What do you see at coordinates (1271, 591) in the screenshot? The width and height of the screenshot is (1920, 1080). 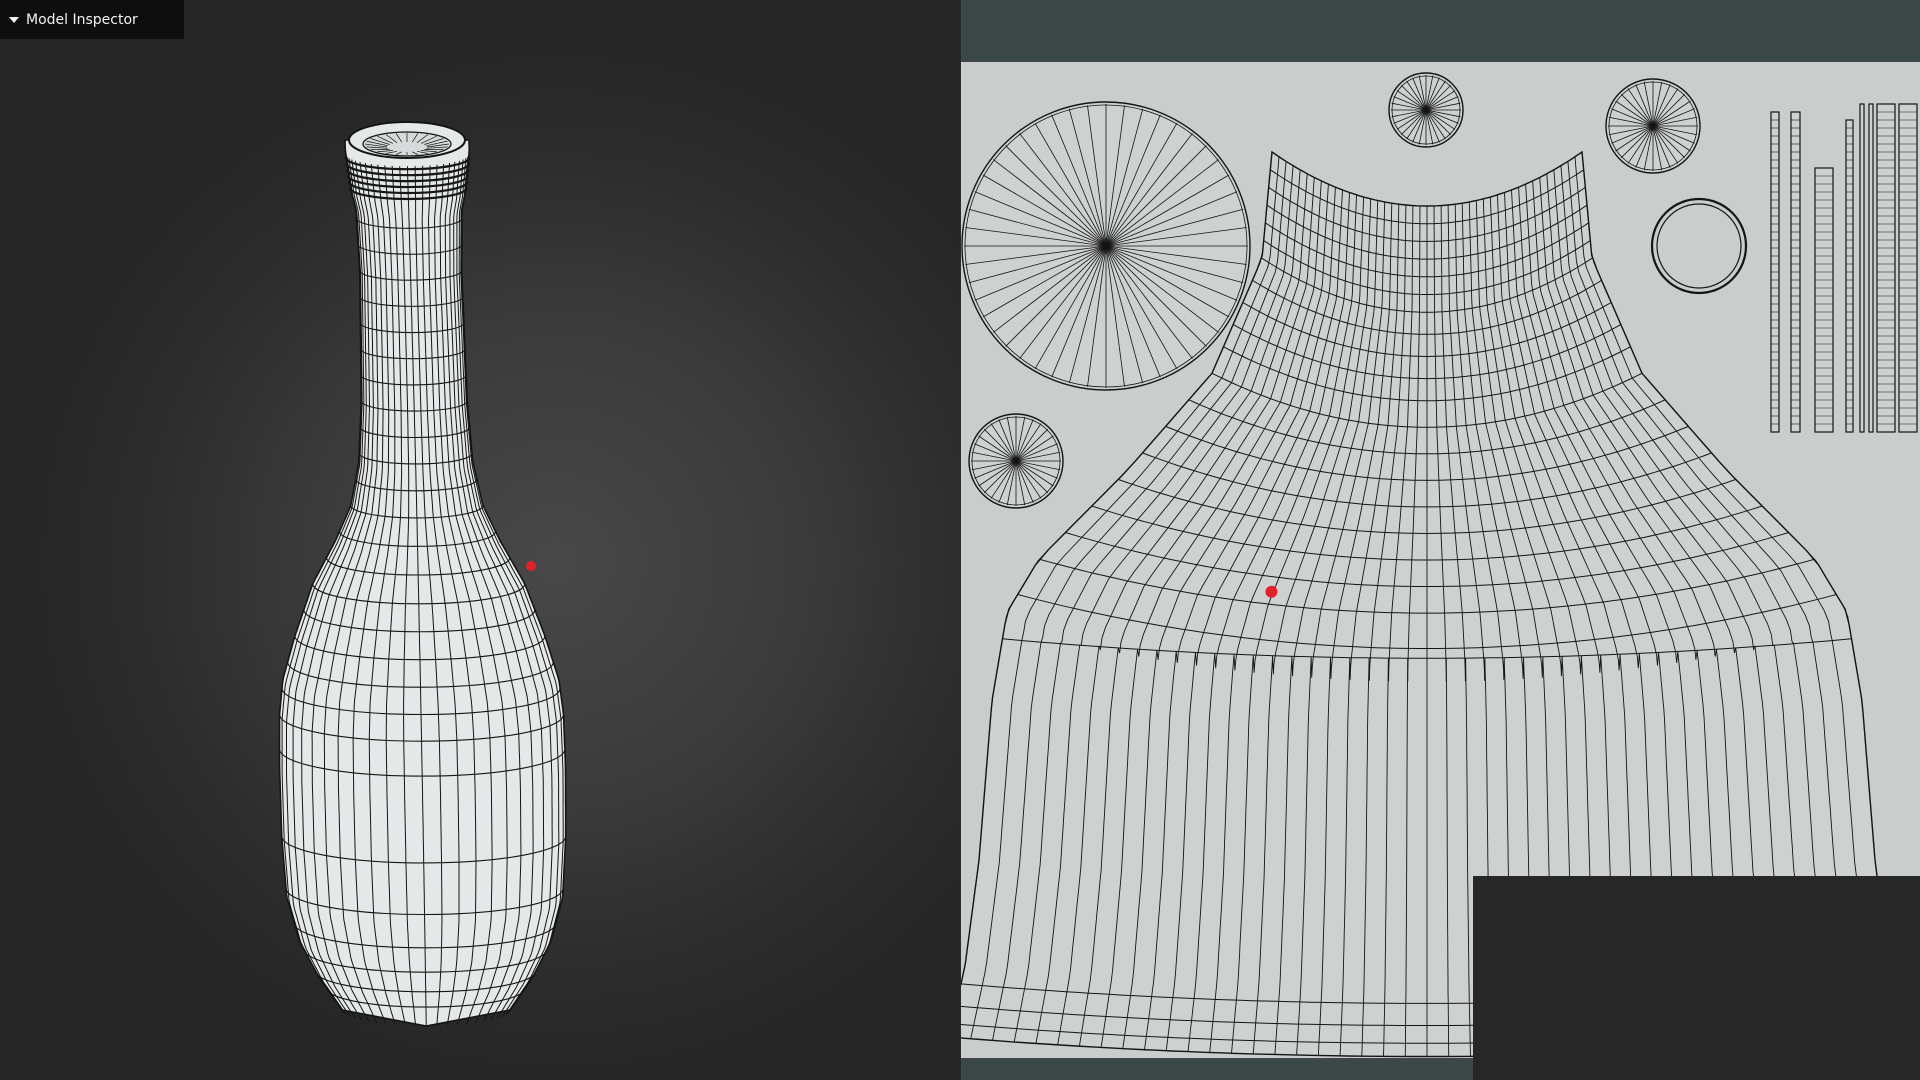 I see `selected-uv-marker` at bounding box center [1271, 591].